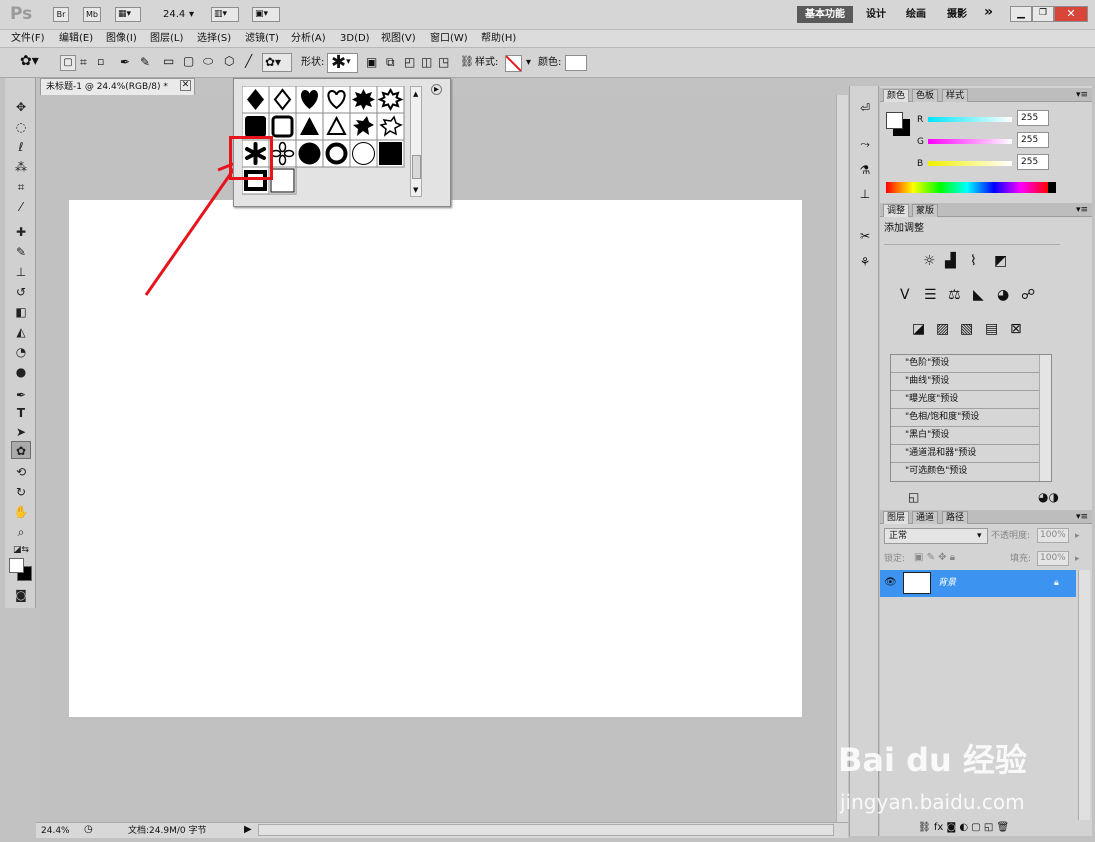 The height and width of the screenshot is (842, 1095). What do you see at coordinates (1053, 535) in the screenshot?
I see `opacity-value: 100%` at bounding box center [1053, 535].